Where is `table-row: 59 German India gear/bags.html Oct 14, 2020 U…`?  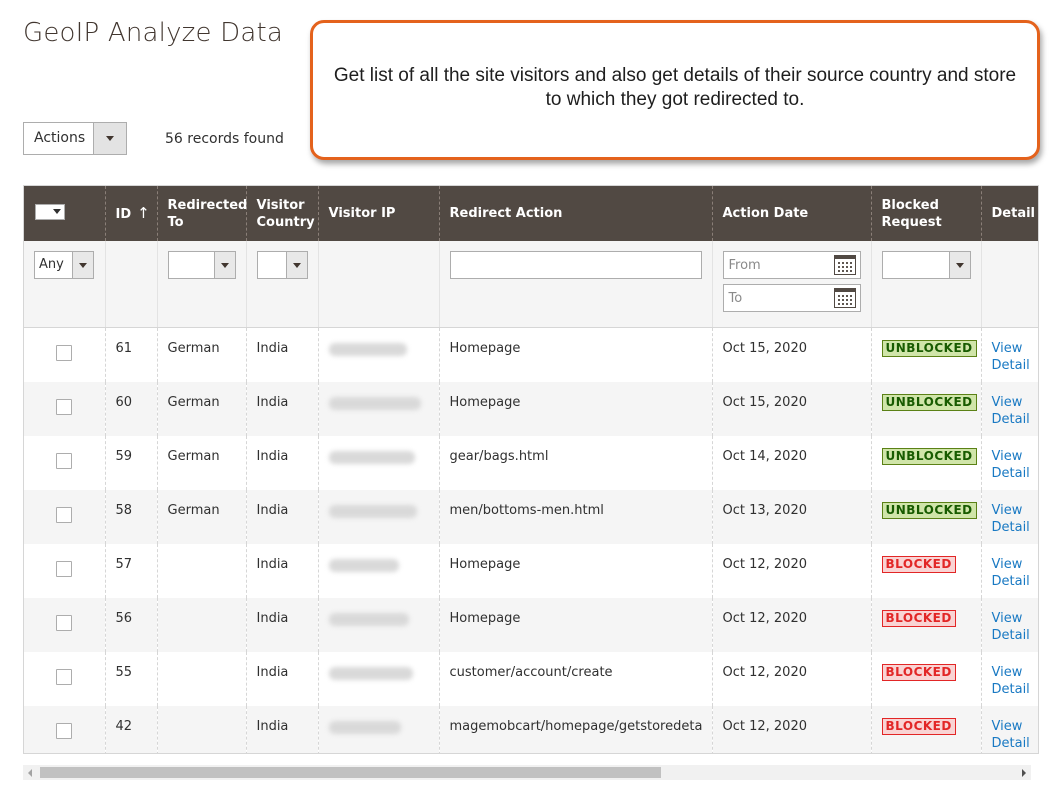 table-row: 59 German India gear/bags.html Oct 14, 2020 U… is located at coordinates (531, 462).